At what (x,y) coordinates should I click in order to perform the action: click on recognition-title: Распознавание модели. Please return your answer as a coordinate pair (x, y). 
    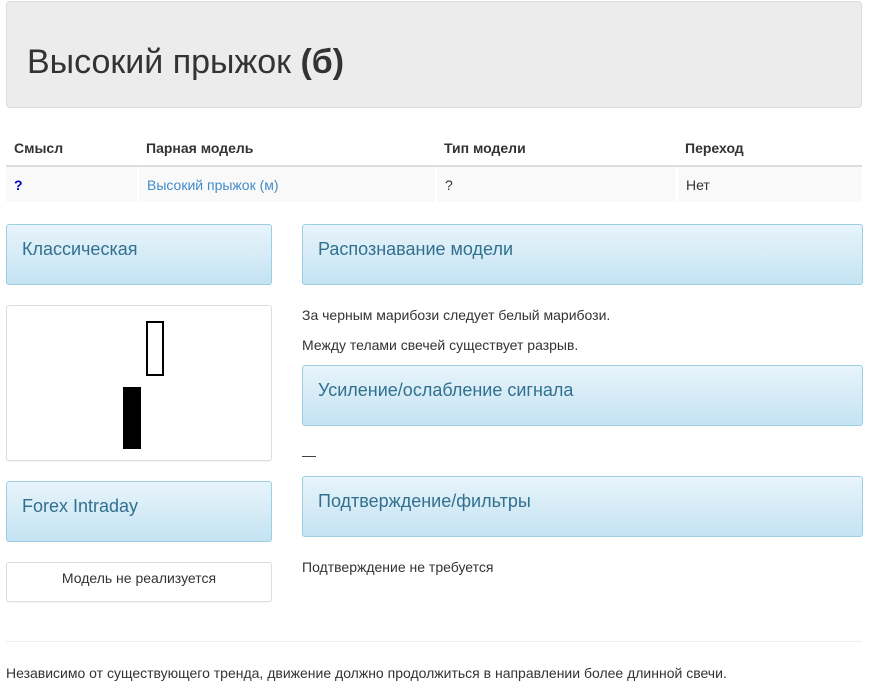
    Looking at the image, I should click on (416, 249).